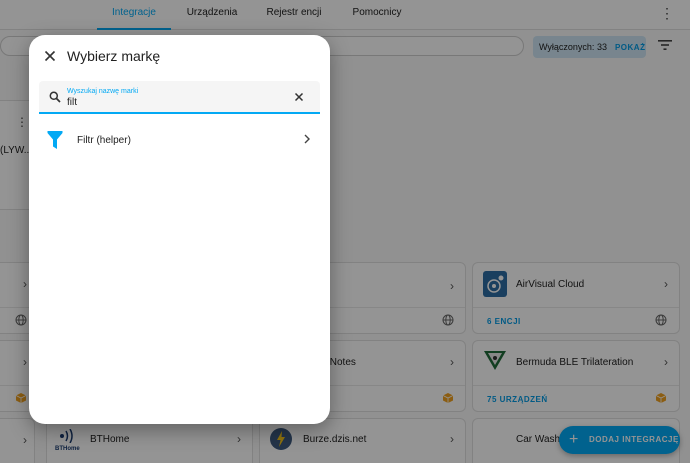 The image size is (690, 463). Describe the element at coordinates (55, 140) in the screenshot. I see `filter-funnel-icon` at that location.